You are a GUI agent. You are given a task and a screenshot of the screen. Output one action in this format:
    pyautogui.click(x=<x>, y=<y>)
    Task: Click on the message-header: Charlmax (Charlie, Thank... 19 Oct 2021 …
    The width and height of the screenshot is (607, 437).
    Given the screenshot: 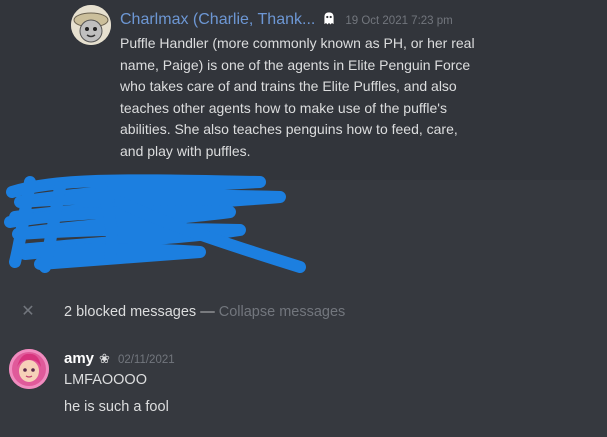 What is the action you would take?
    pyautogui.click(x=286, y=18)
    